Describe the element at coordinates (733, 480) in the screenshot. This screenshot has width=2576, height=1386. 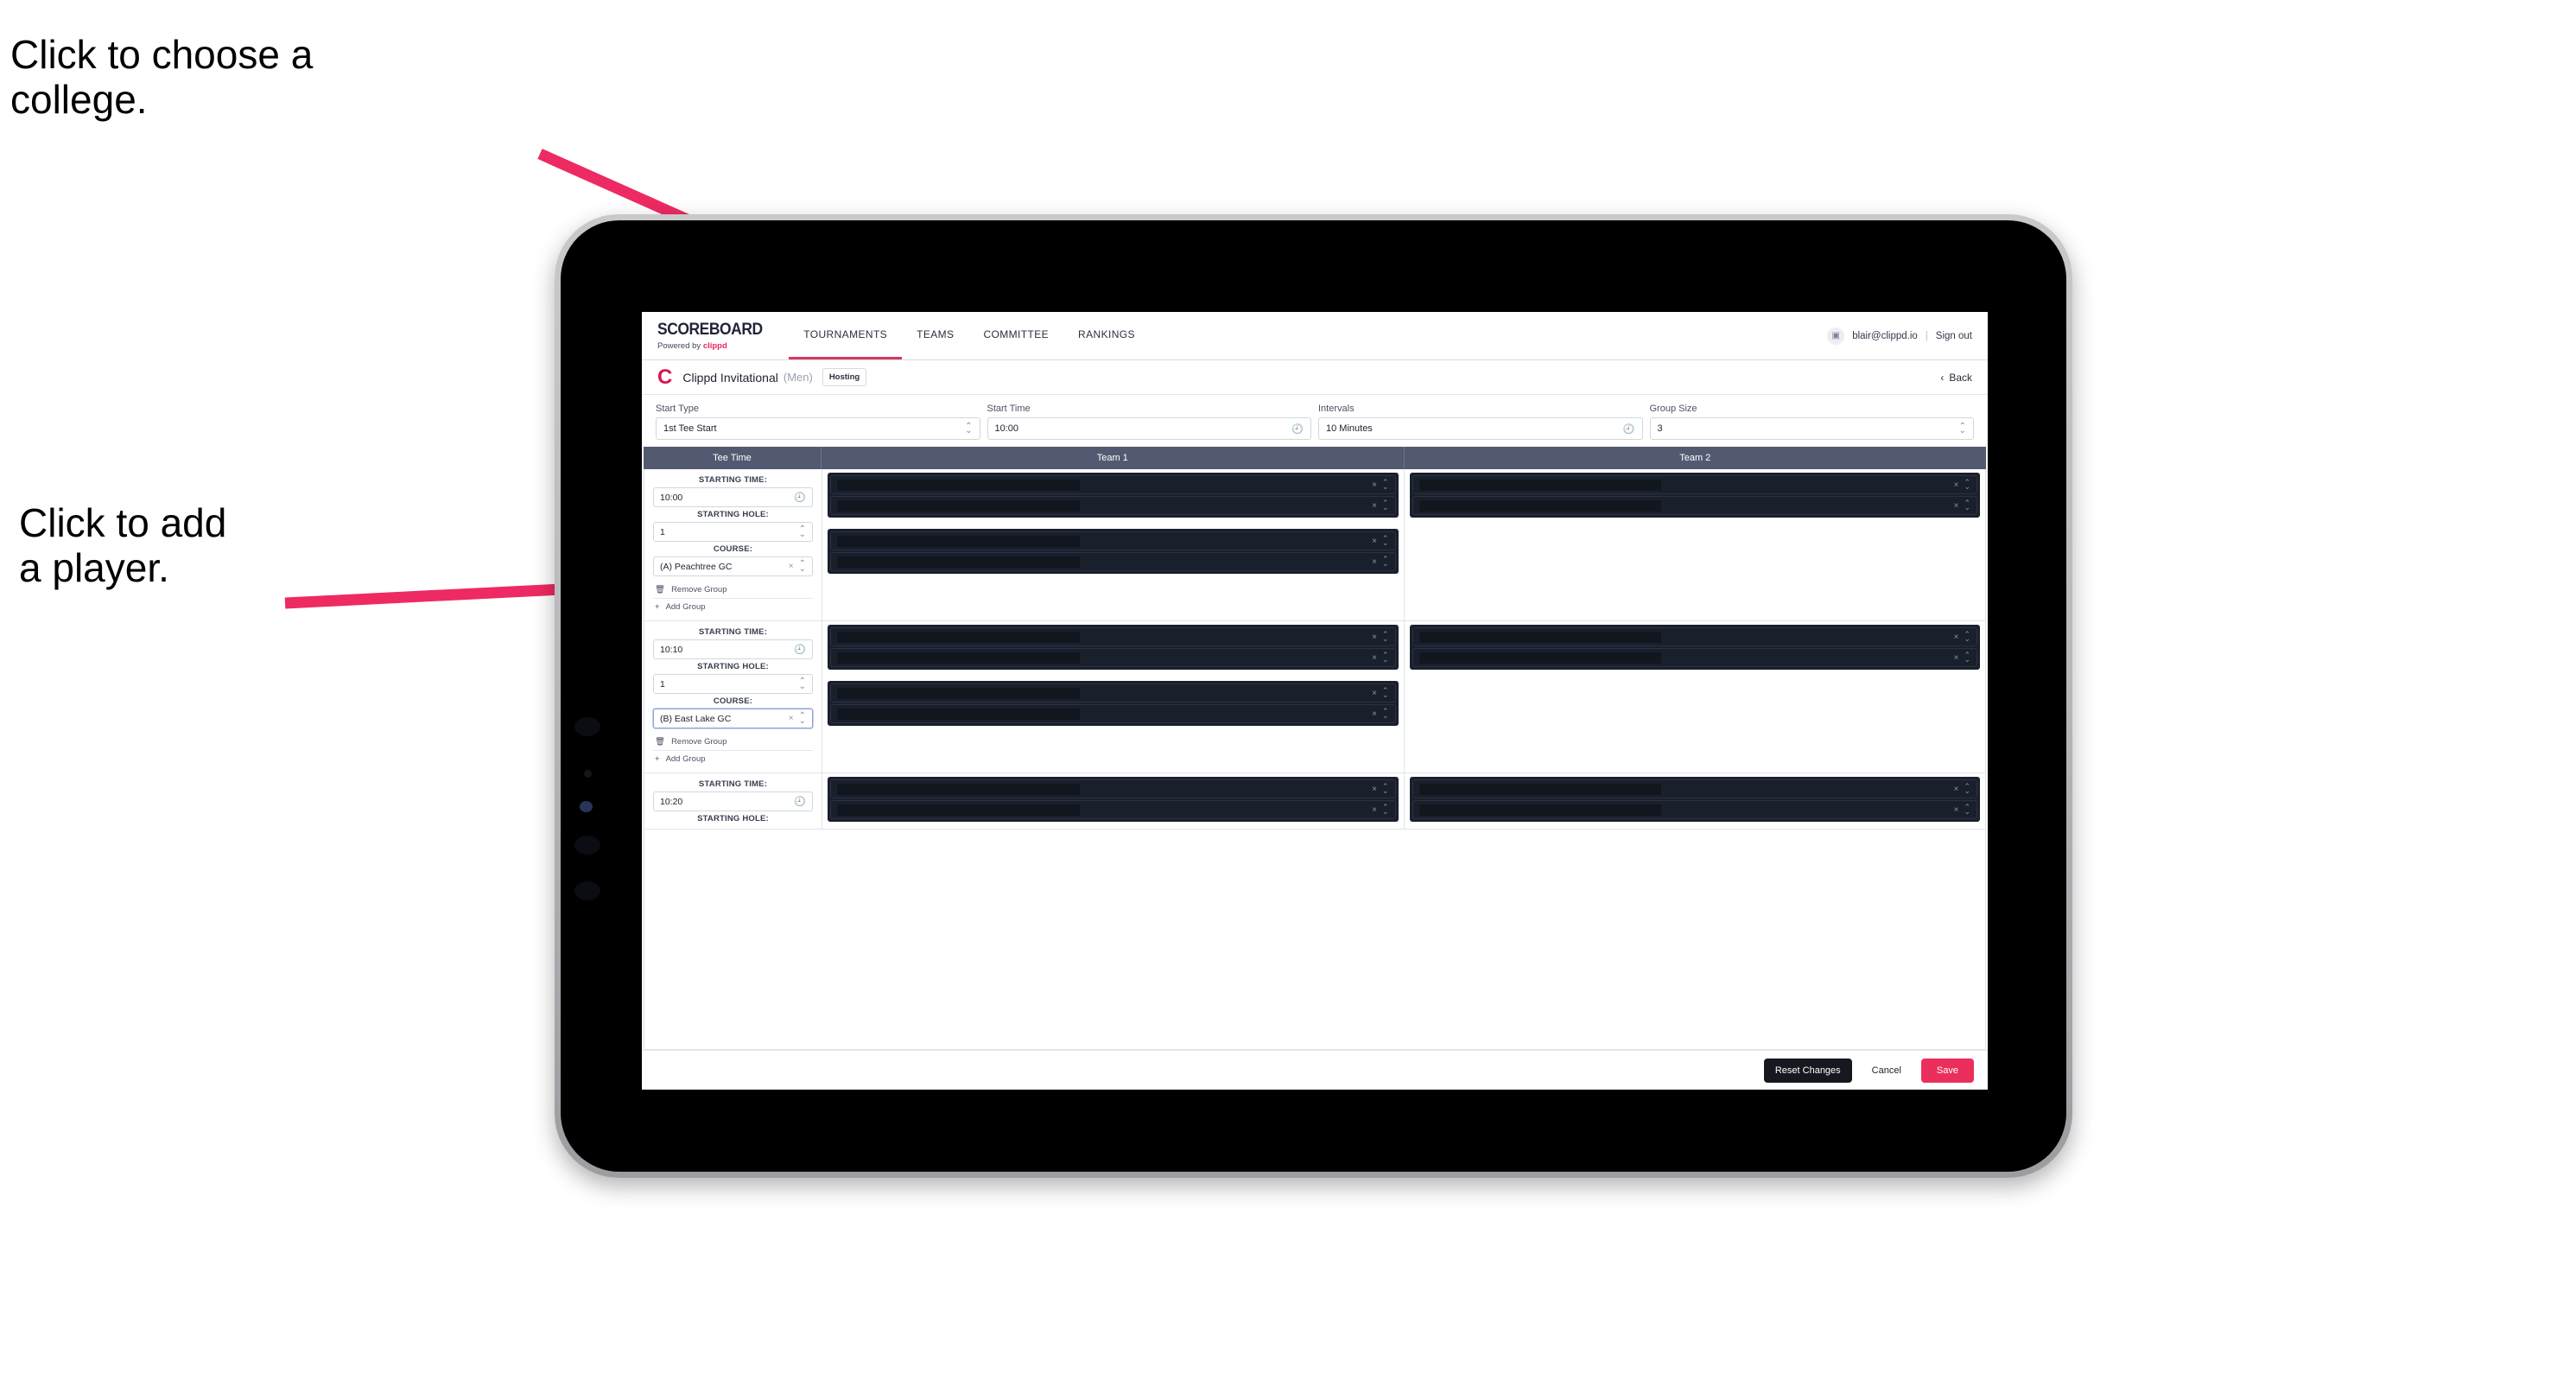
I see `starting-time-label: STARTING TIME:` at that location.